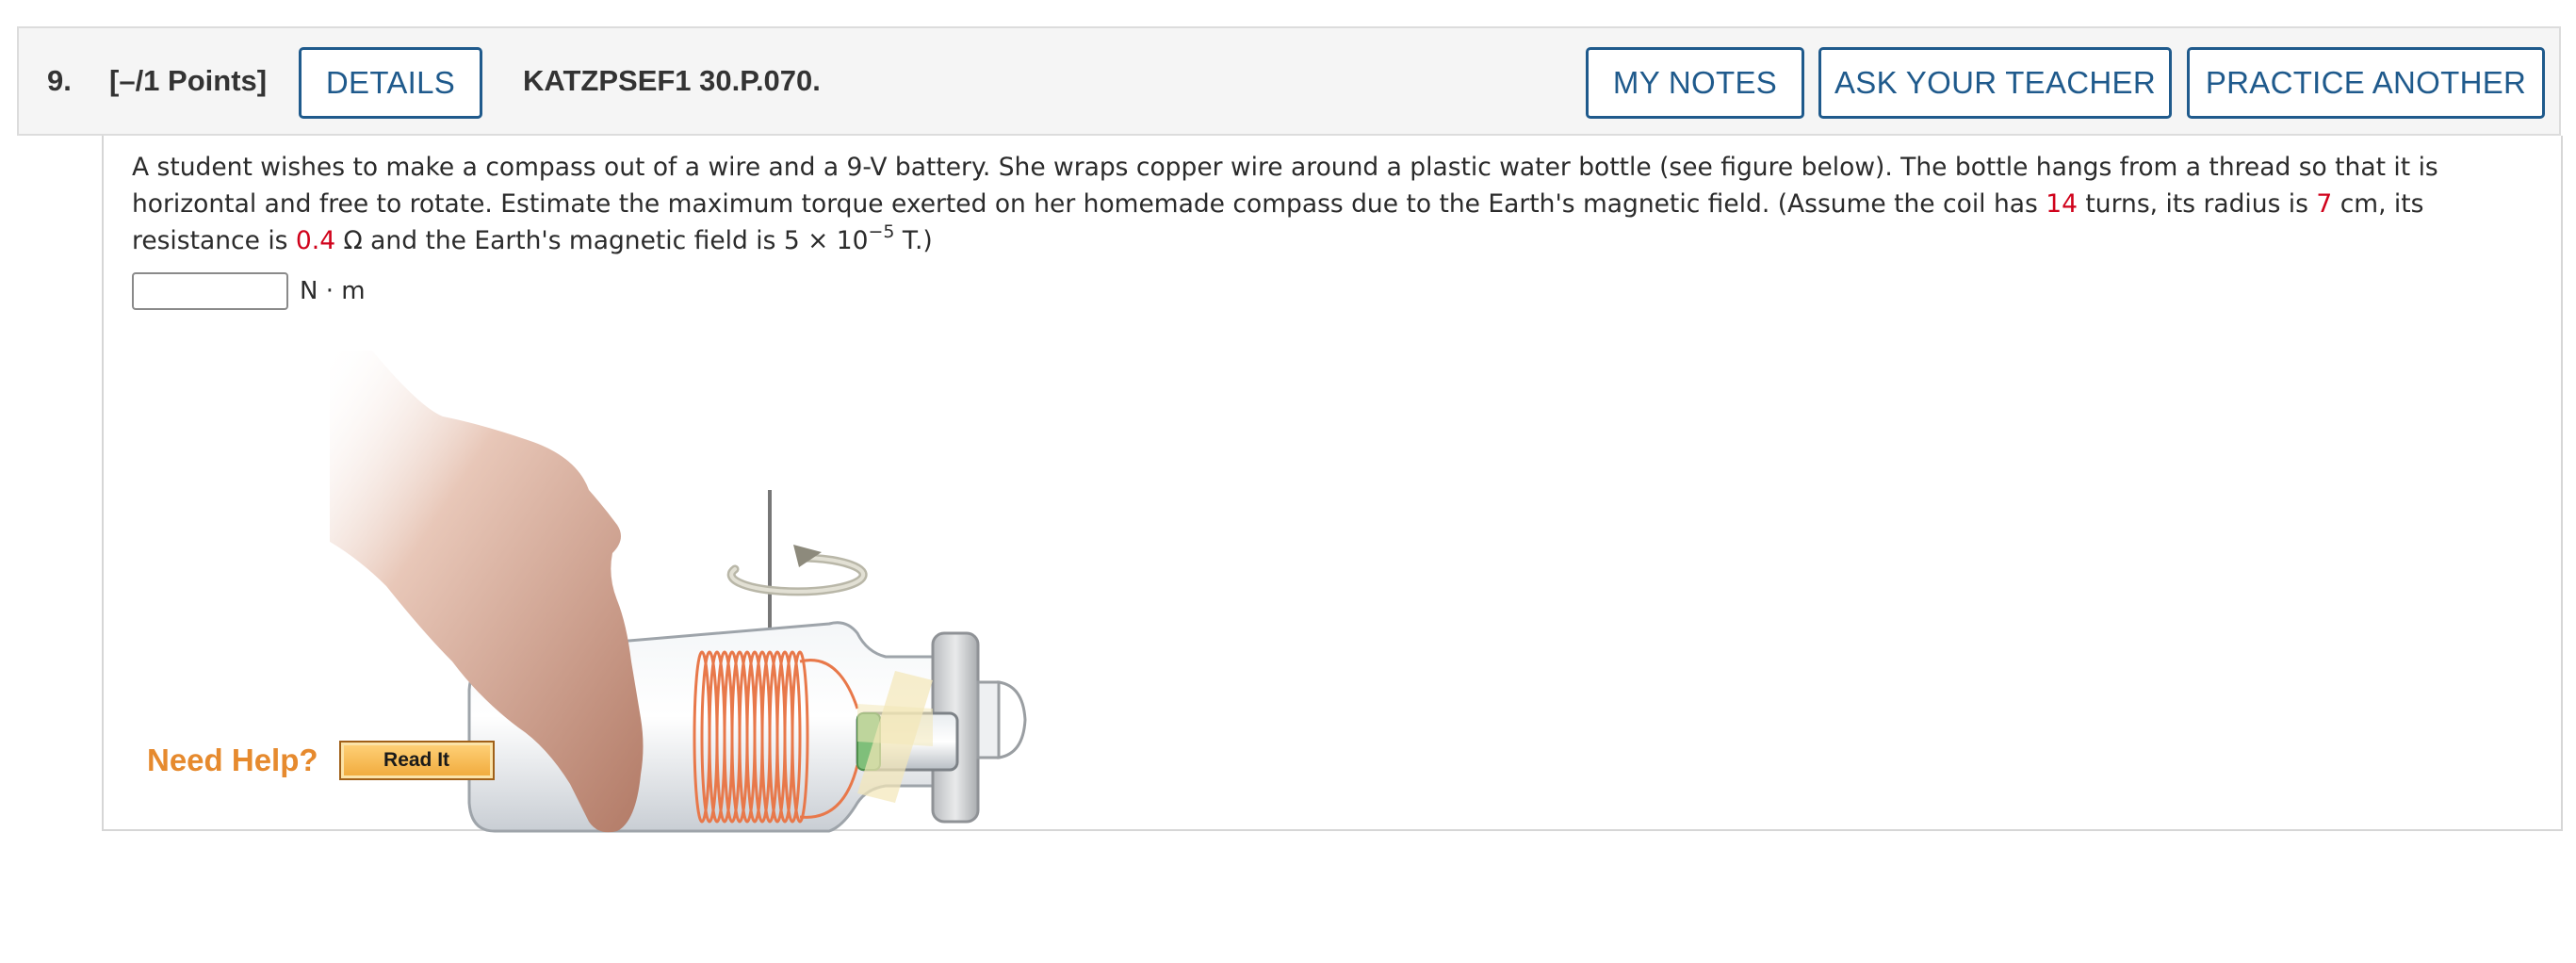 This screenshot has width=2576, height=963. What do you see at coordinates (678, 592) in the screenshot?
I see `bottle-compass-figure` at bounding box center [678, 592].